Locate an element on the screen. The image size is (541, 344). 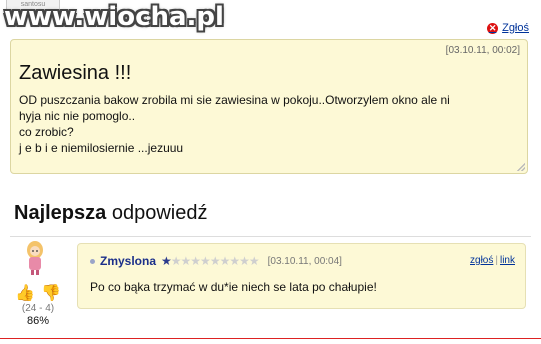
resize-handle-icon is located at coordinates (521, 167).